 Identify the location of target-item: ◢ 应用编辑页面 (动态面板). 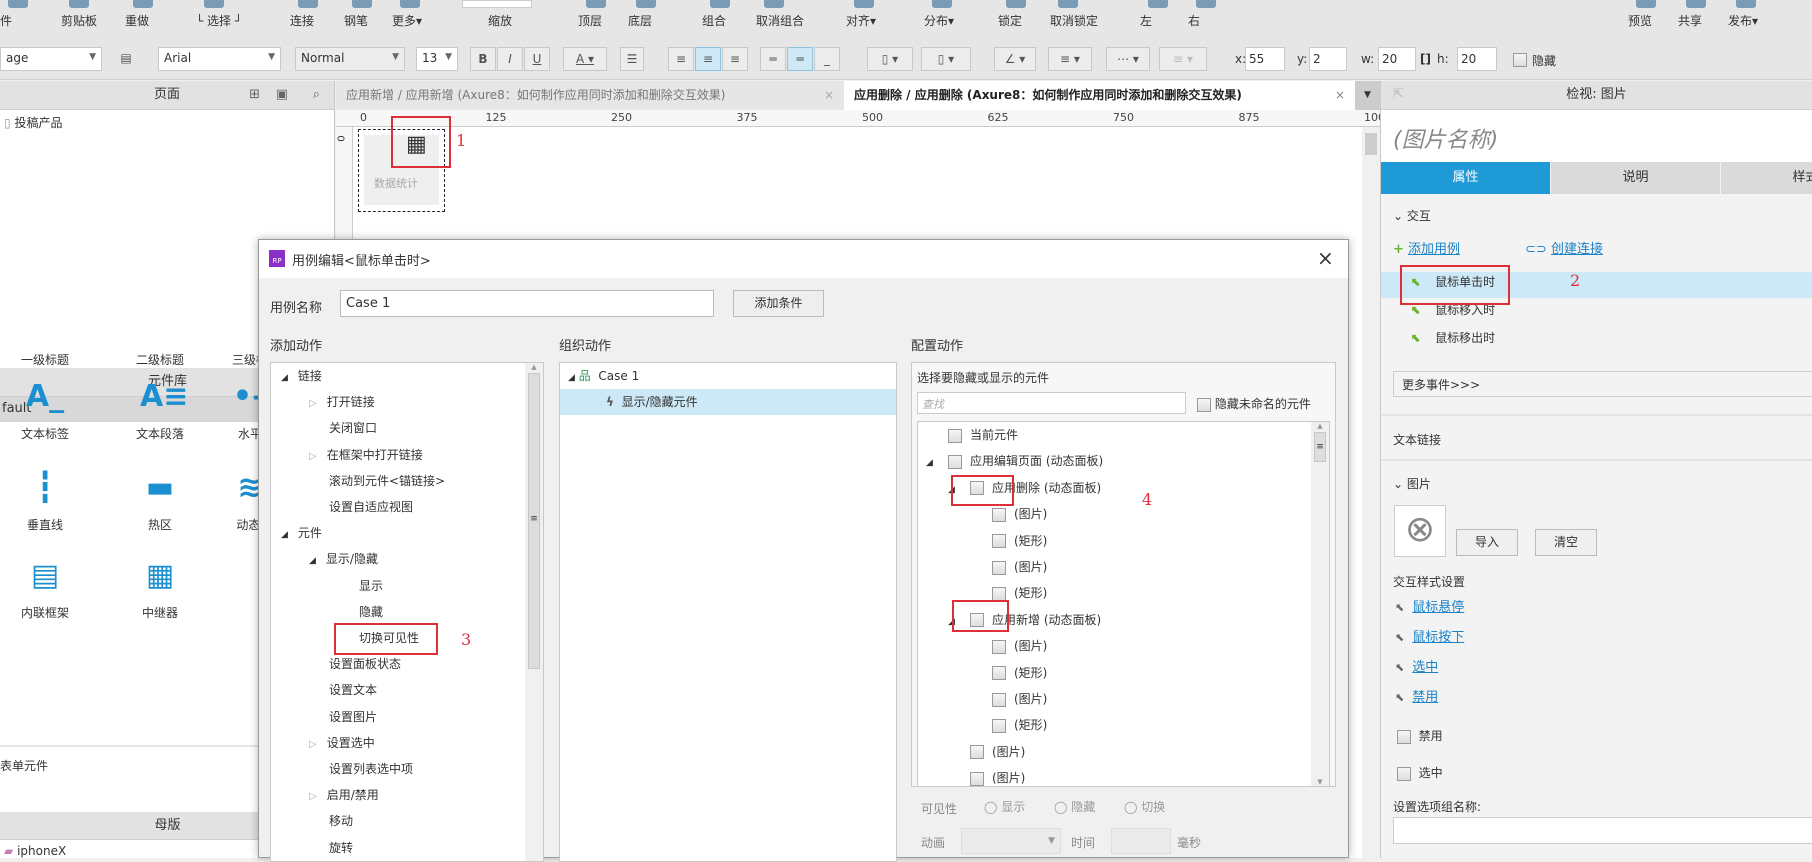
(1014, 461).